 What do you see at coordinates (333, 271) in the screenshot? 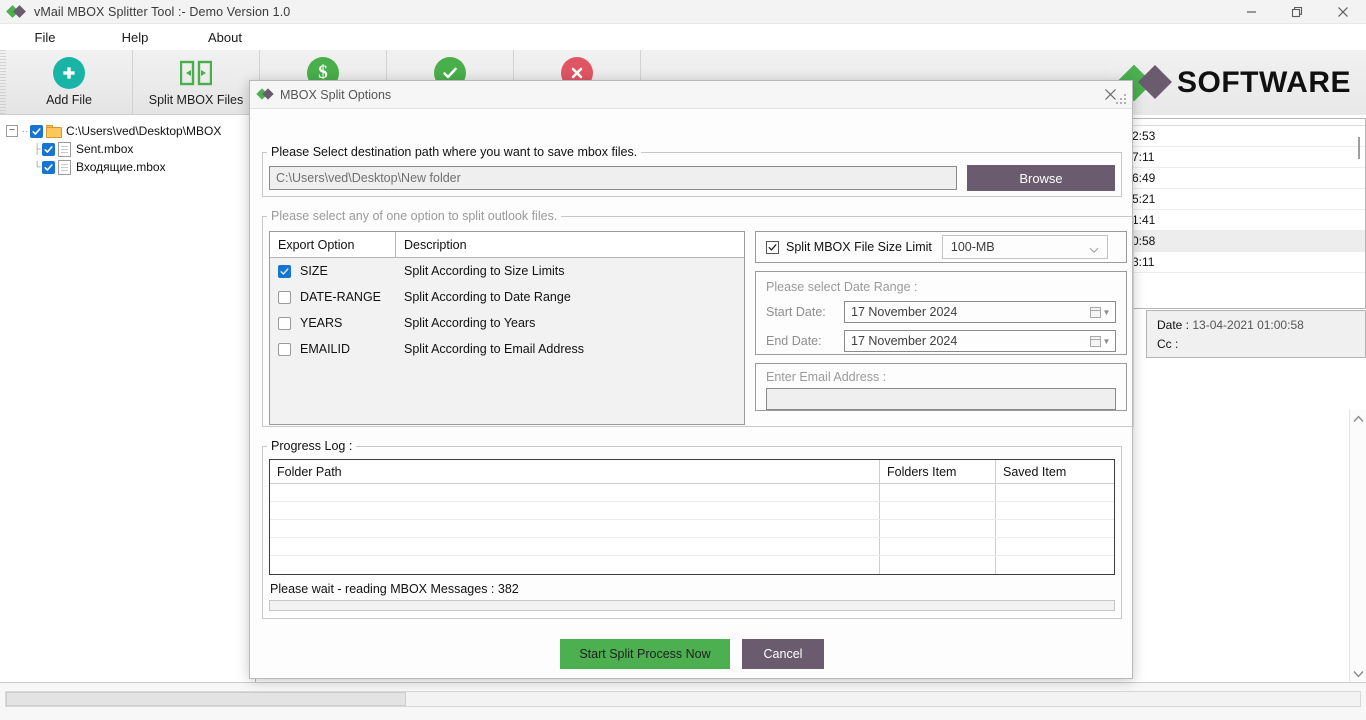
I see `export-option-name-cell: SIZE` at bounding box center [333, 271].